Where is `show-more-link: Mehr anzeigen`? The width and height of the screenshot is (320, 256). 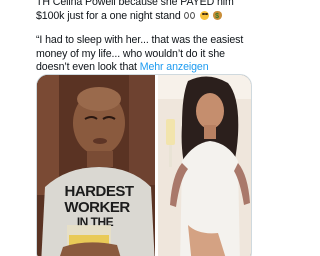
show-more-link: Mehr anzeigen is located at coordinates (174, 67).